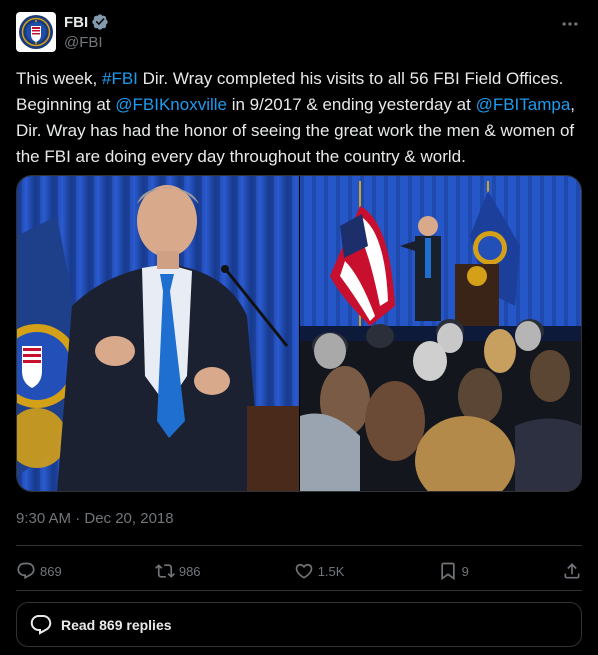 The width and height of the screenshot is (598, 655). Describe the element at coordinates (164, 571) in the screenshot. I see `repost-icon` at that location.